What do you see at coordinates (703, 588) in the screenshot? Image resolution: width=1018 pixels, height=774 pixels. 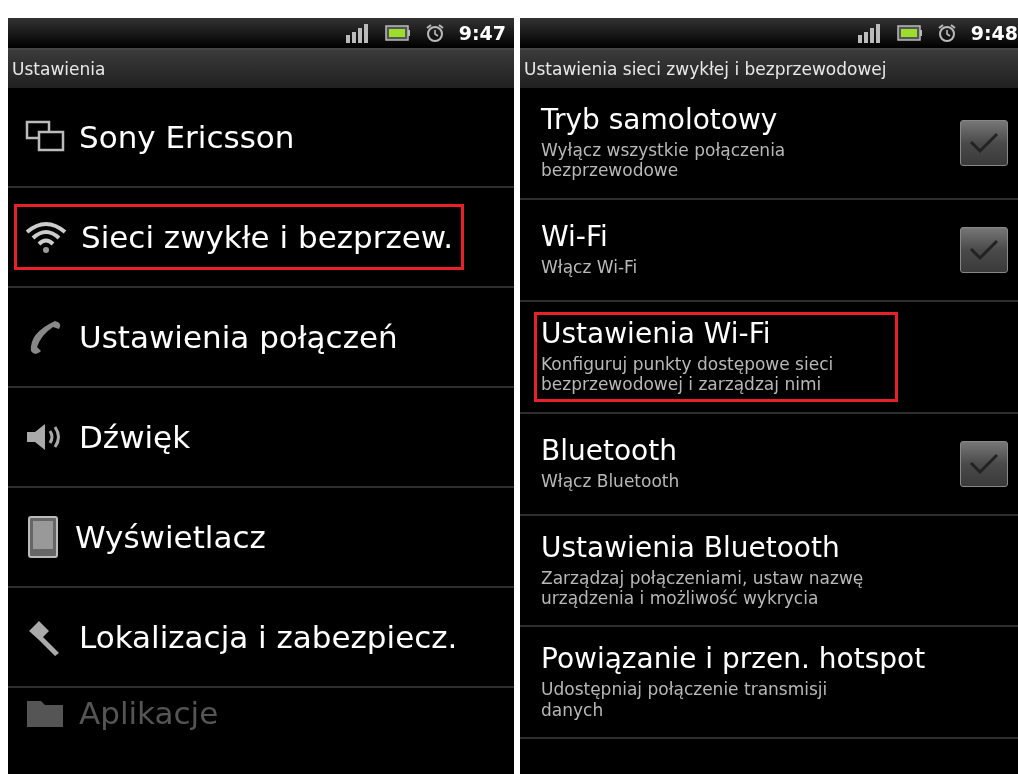 I see `setting-summary: Zarządzaj połączeniami, ustaw nazwę urządzenia i możliwość wykrycia` at bounding box center [703, 588].